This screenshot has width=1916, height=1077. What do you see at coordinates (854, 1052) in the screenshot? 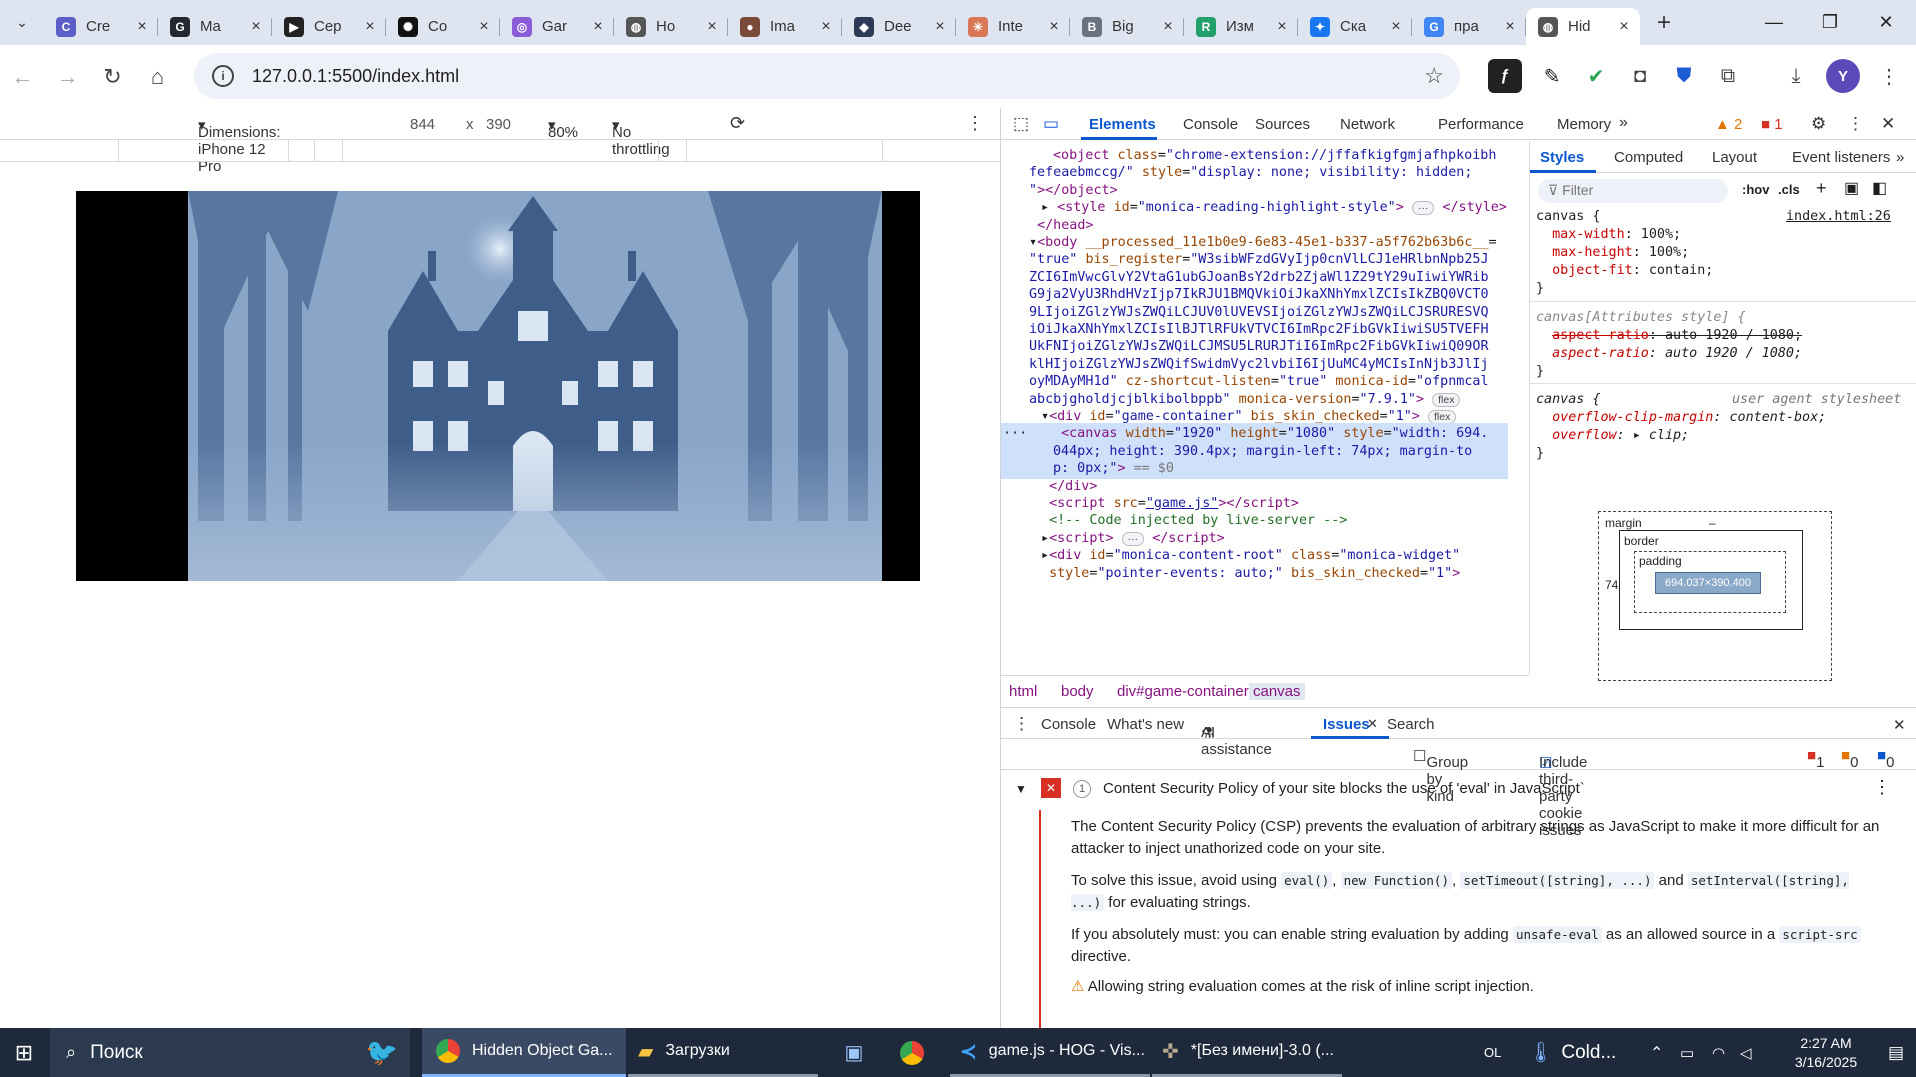
I see `monitor-icon: ▣` at bounding box center [854, 1052].